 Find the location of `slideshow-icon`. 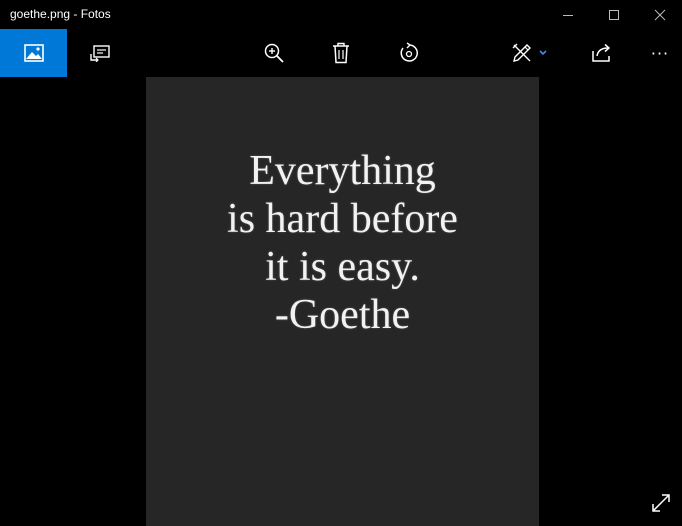

slideshow-icon is located at coordinates (100, 53).